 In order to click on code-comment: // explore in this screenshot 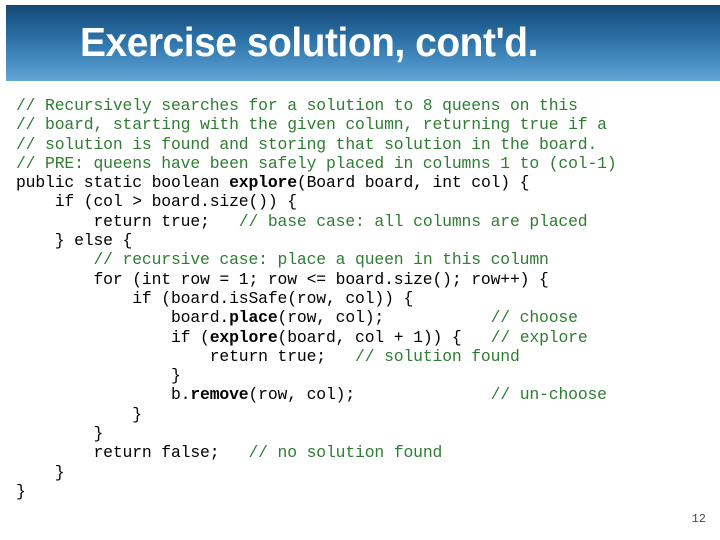, I will do `click(539, 337)`.